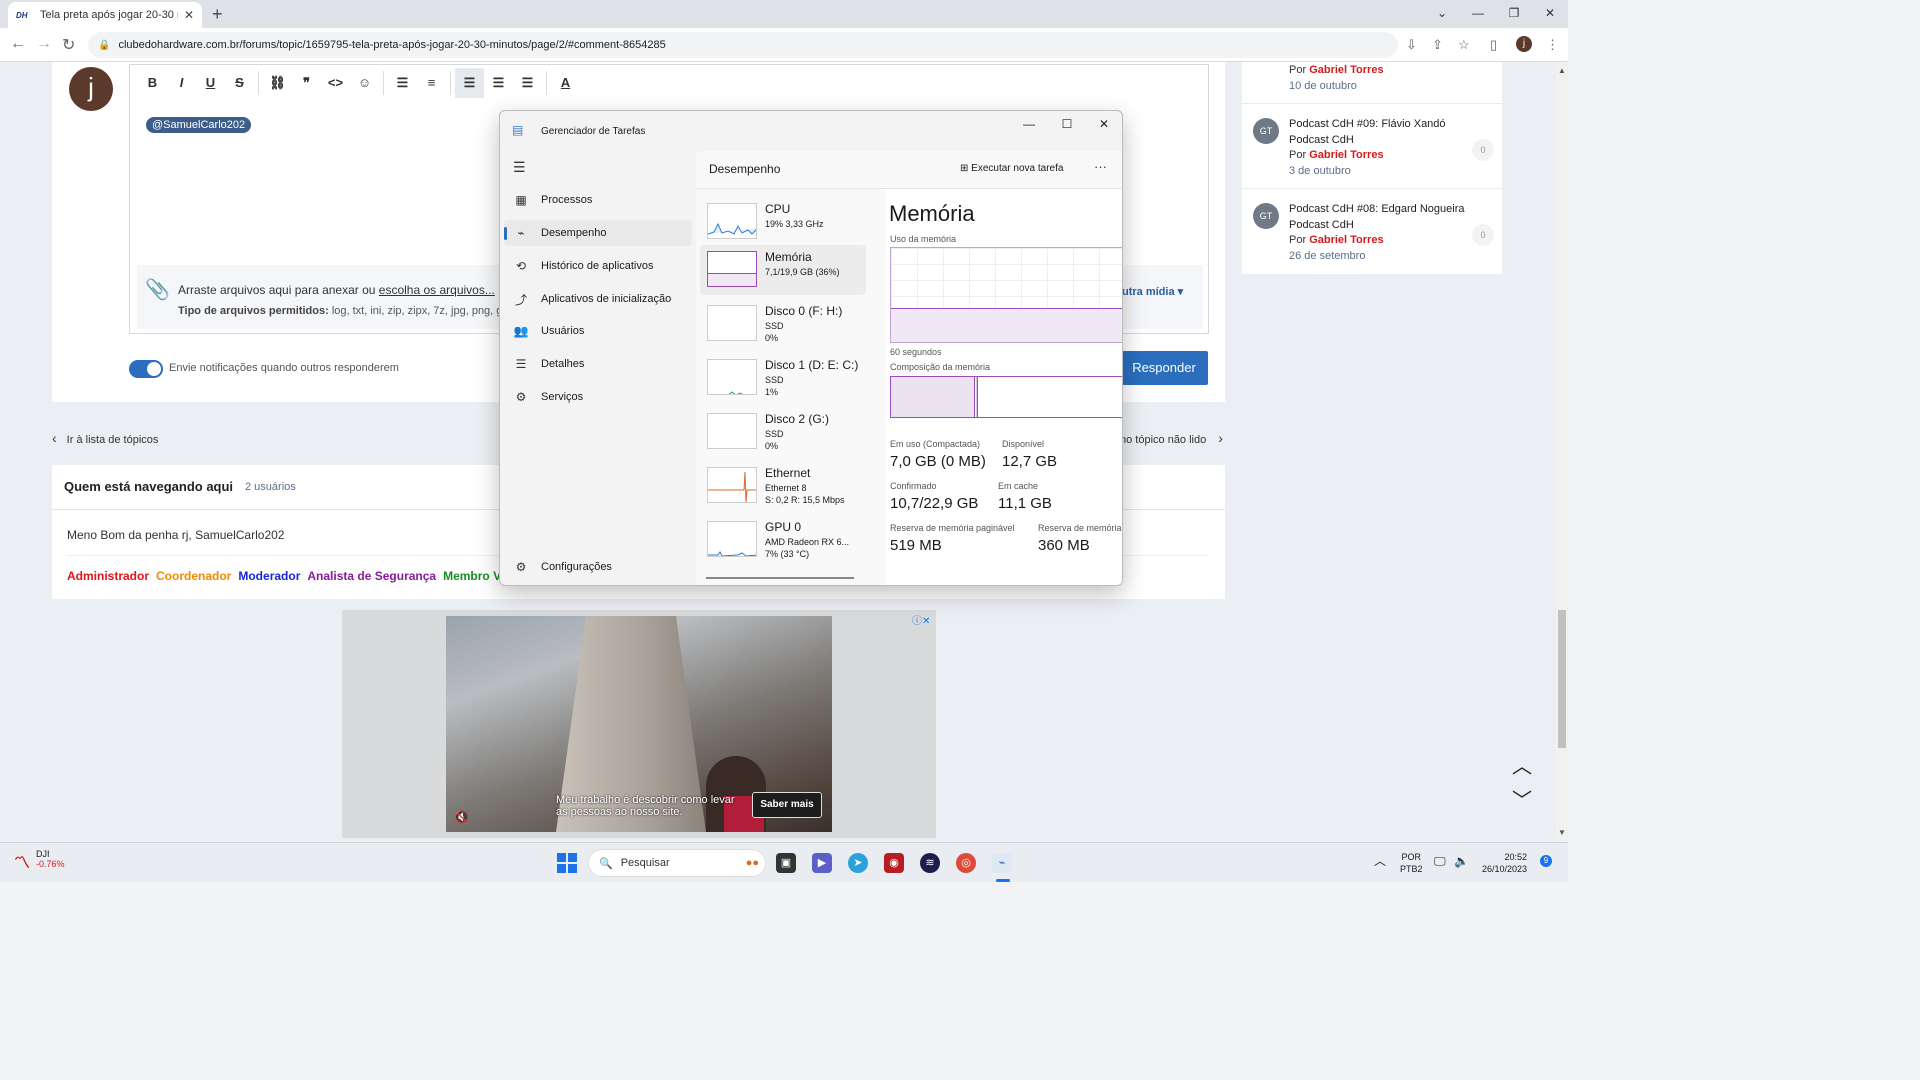 This screenshot has height=1080, width=1920. Describe the element at coordinates (1104, 124) in the screenshot. I see `close-icon: ✕` at that location.